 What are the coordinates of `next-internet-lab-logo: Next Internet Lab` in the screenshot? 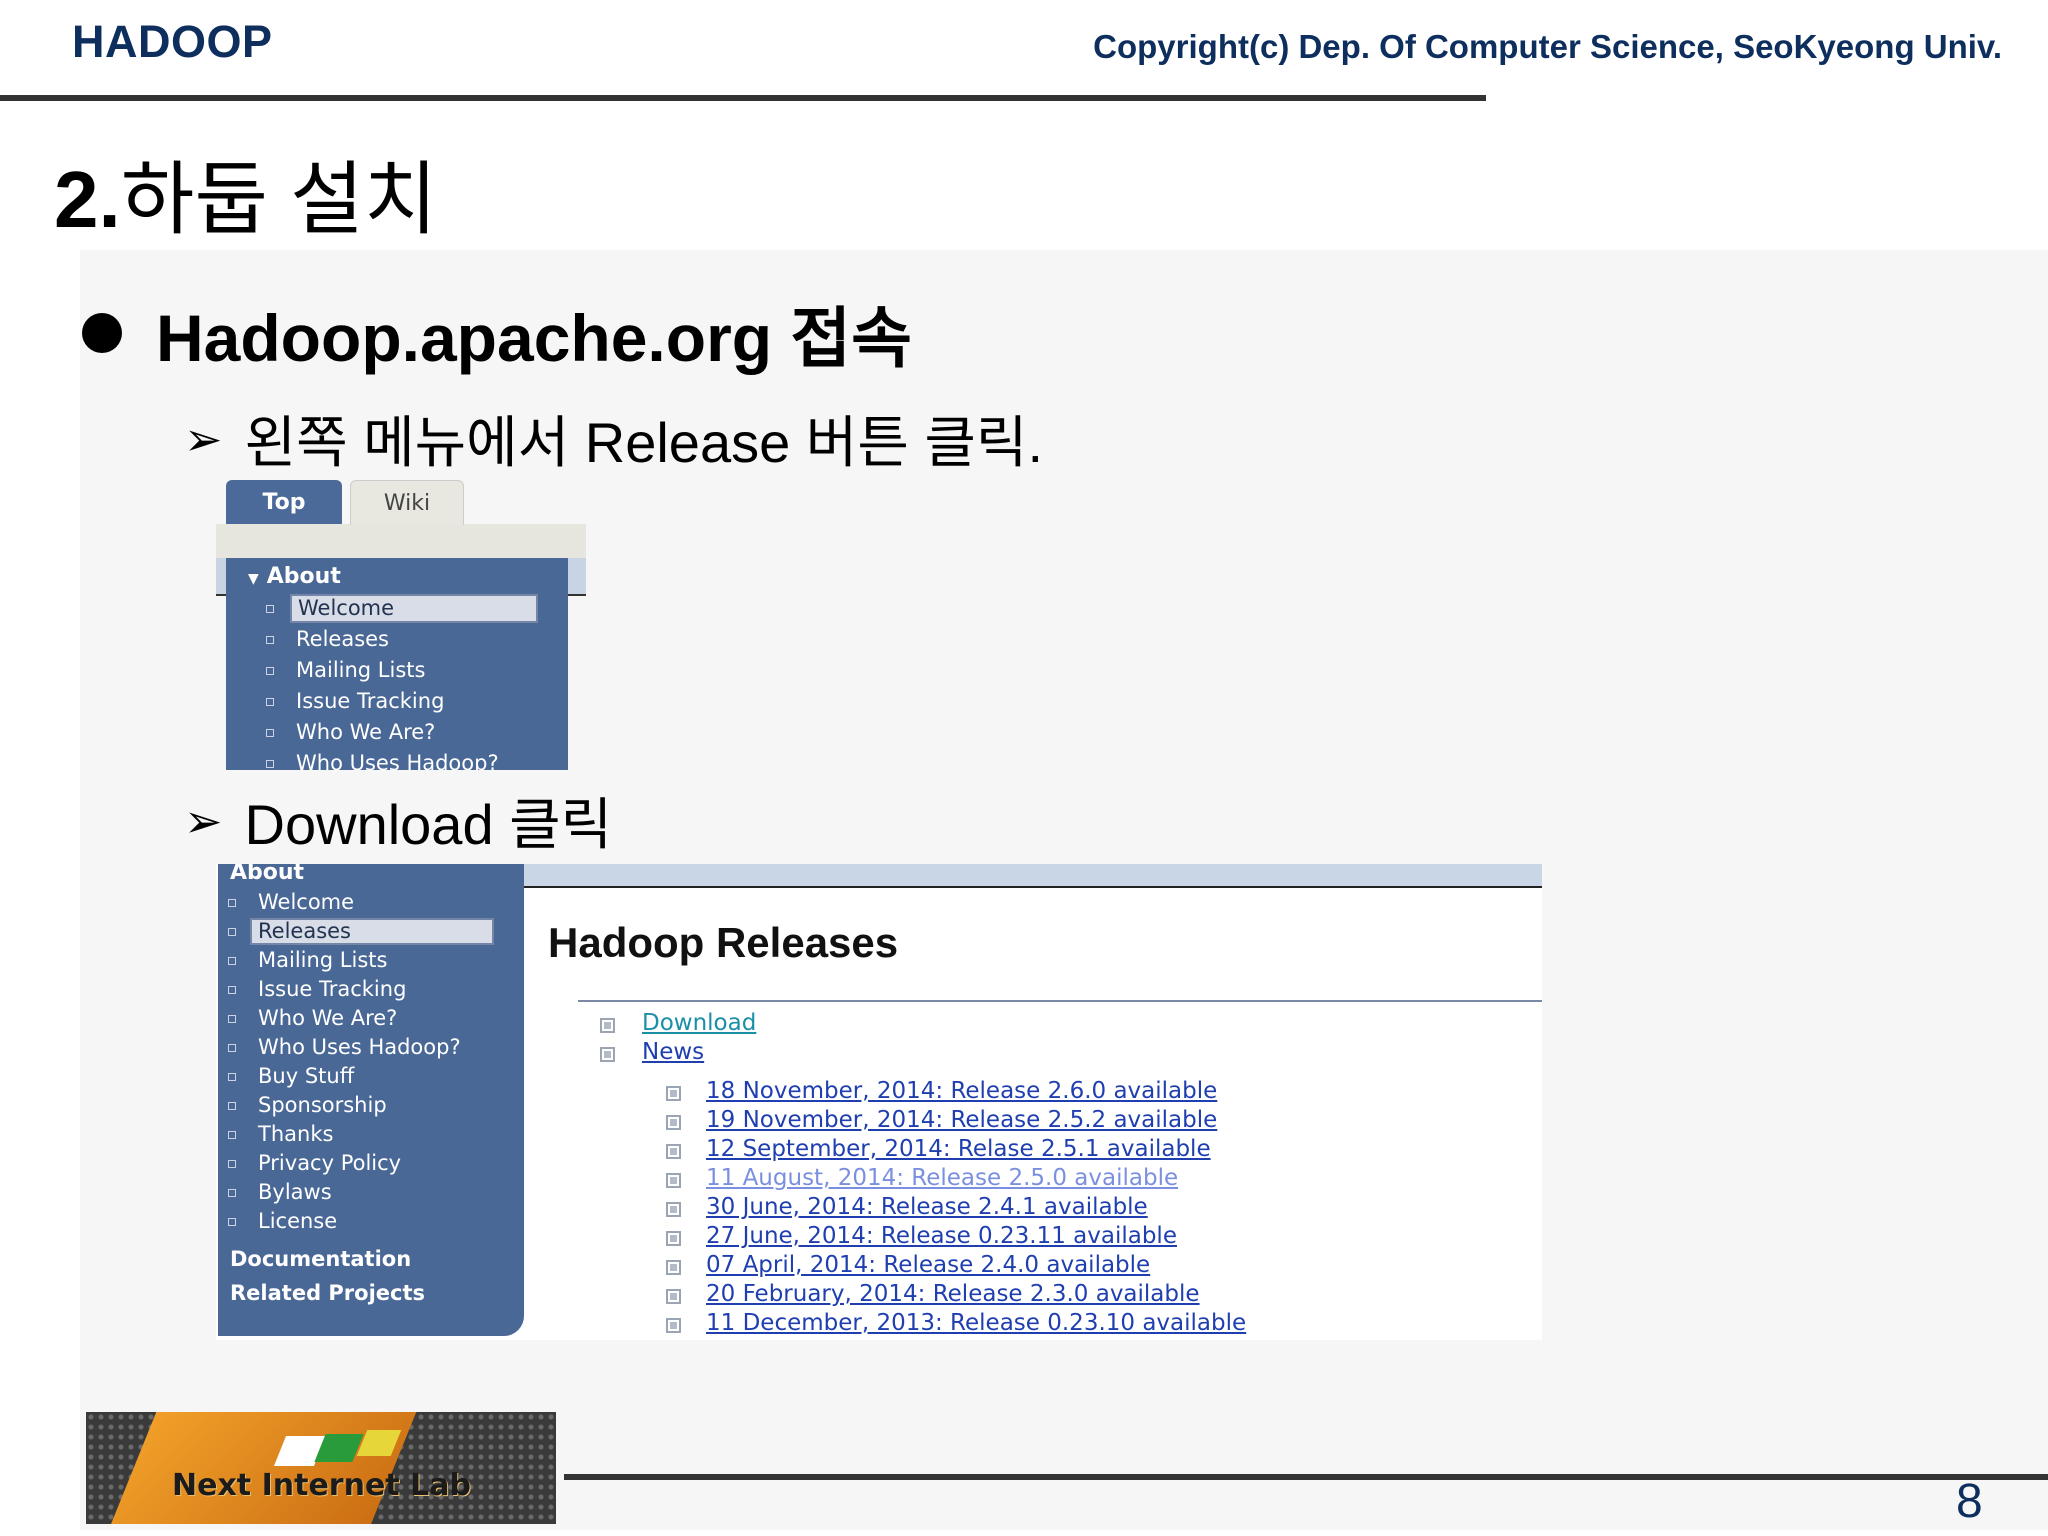 It's located at (321, 1468).